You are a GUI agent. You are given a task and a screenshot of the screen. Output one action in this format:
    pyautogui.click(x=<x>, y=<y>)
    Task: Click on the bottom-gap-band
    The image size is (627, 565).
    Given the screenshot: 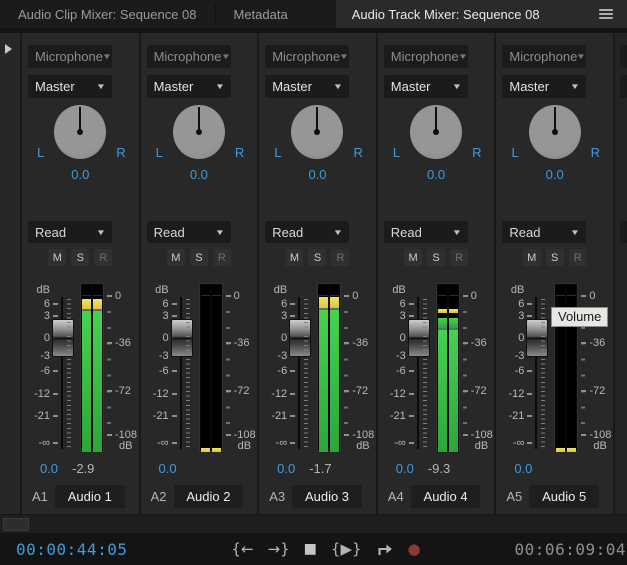 What is the action you would take?
    pyautogui.click(x=313, y=523)
    